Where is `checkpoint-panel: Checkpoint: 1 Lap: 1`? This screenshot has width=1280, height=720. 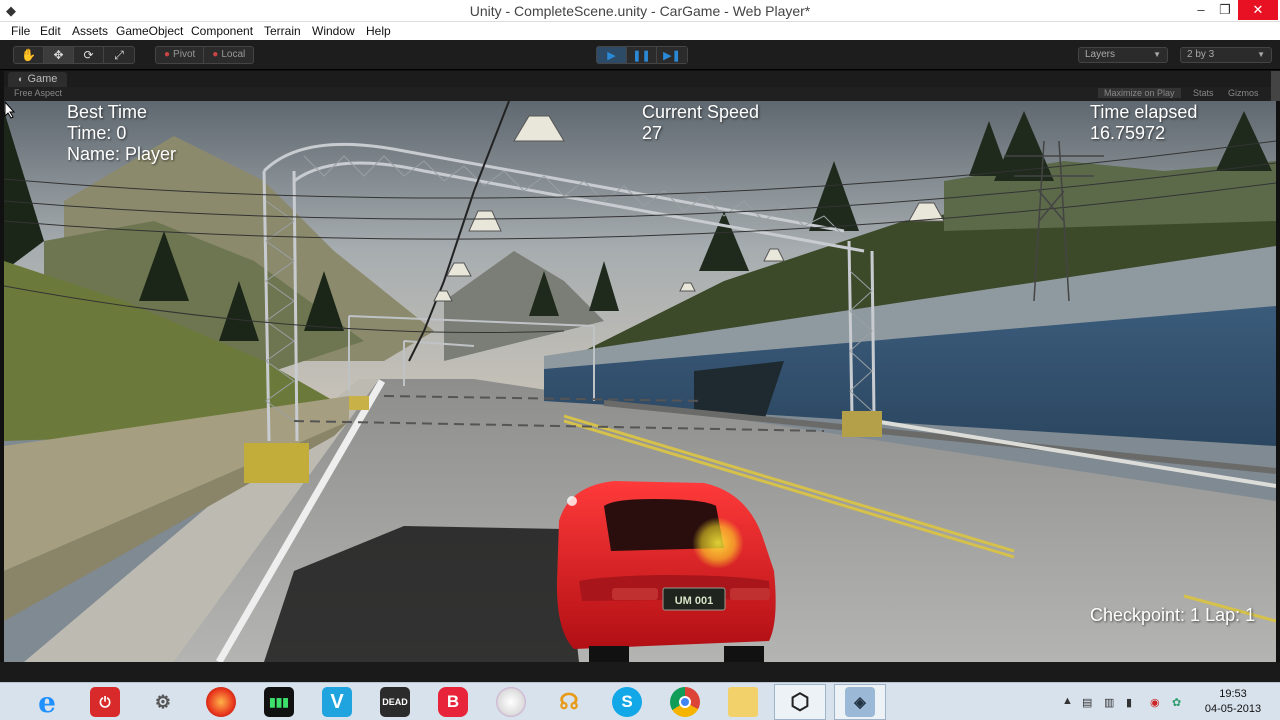
checkpoint-panel: Checkpoint: 1 Lap: 1 is located at coordinates (1172, 615).